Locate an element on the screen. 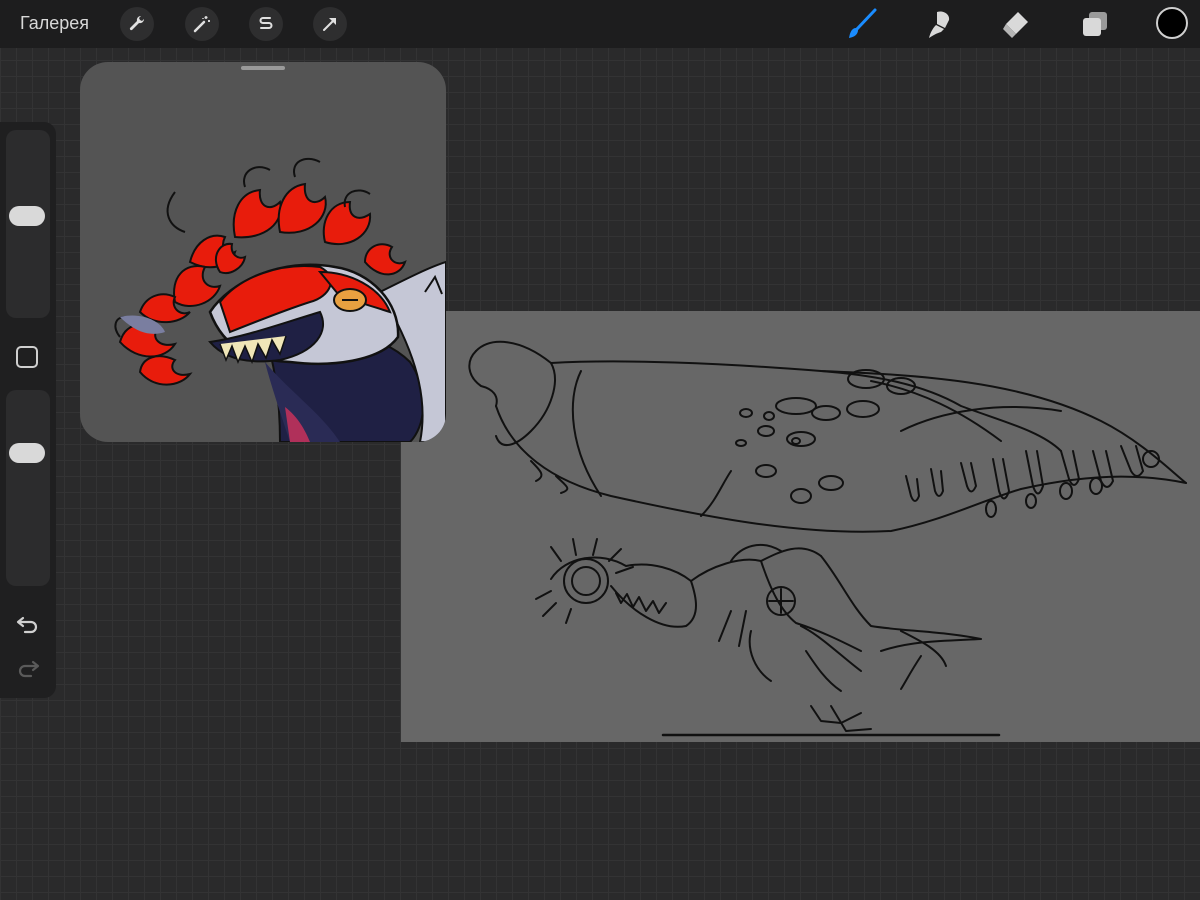 This screenshot has width=1200, height=900. magic-wand-icon is located at coordinates (202, 24).